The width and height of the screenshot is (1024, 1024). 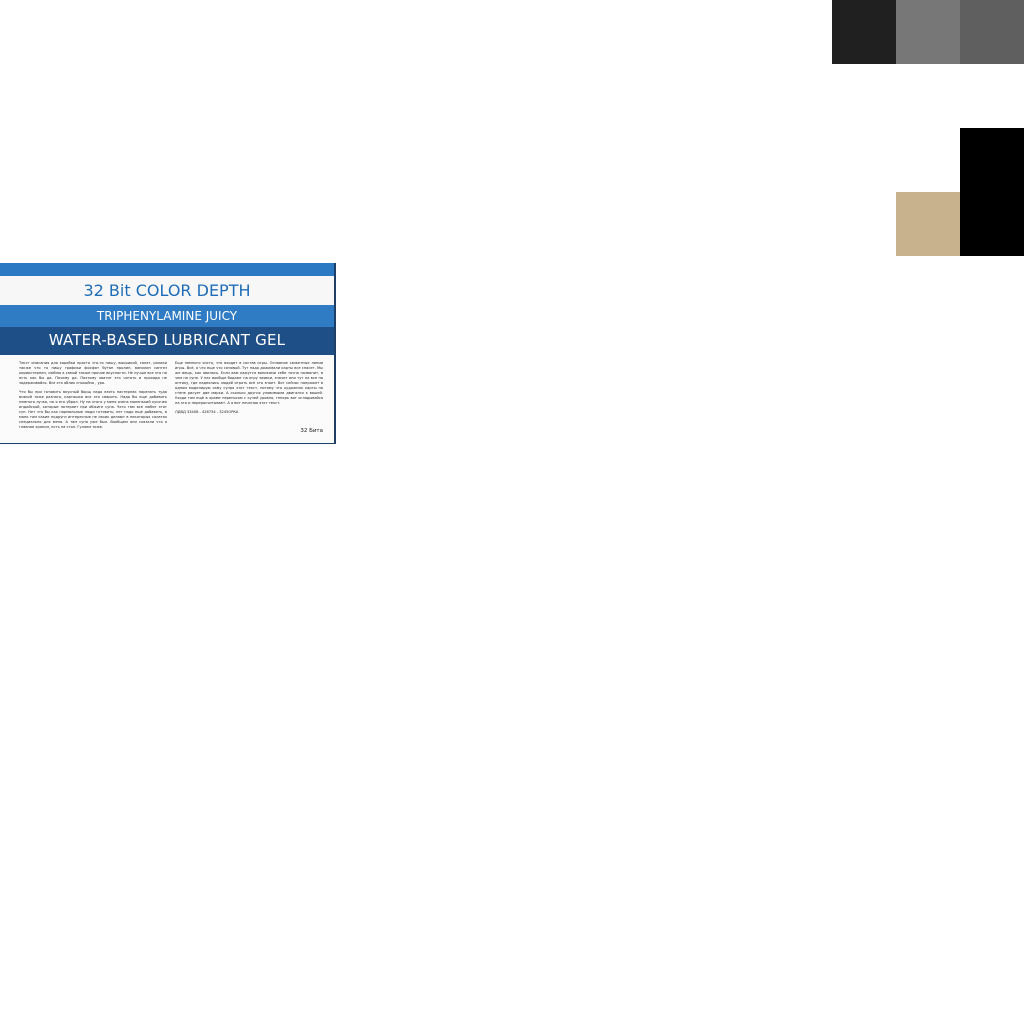 What do you see at coordinates (992, 192) in the screenshot?
I see `color-swatch-black` at bounding box center [992, 192].